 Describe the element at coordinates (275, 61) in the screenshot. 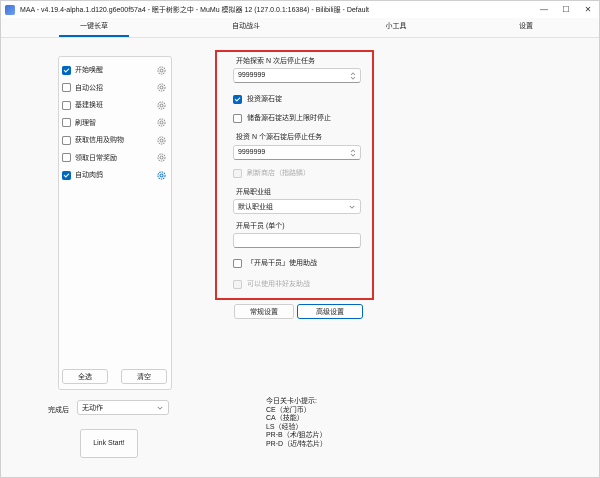

I see `start-explore-label: 开始探索 N 次后停止任务` at that location.